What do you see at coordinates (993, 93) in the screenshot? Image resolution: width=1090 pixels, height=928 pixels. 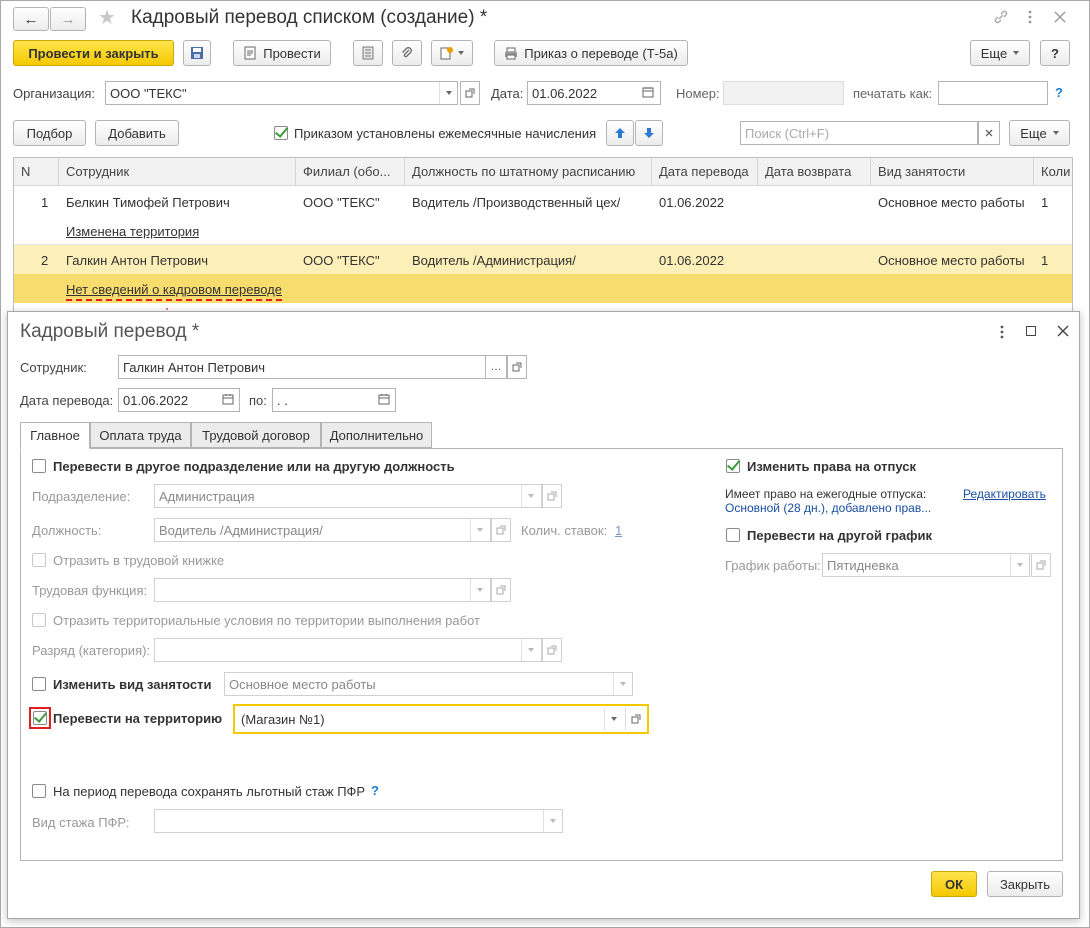 I see `print-as-field` at bounding box center [993, 93].